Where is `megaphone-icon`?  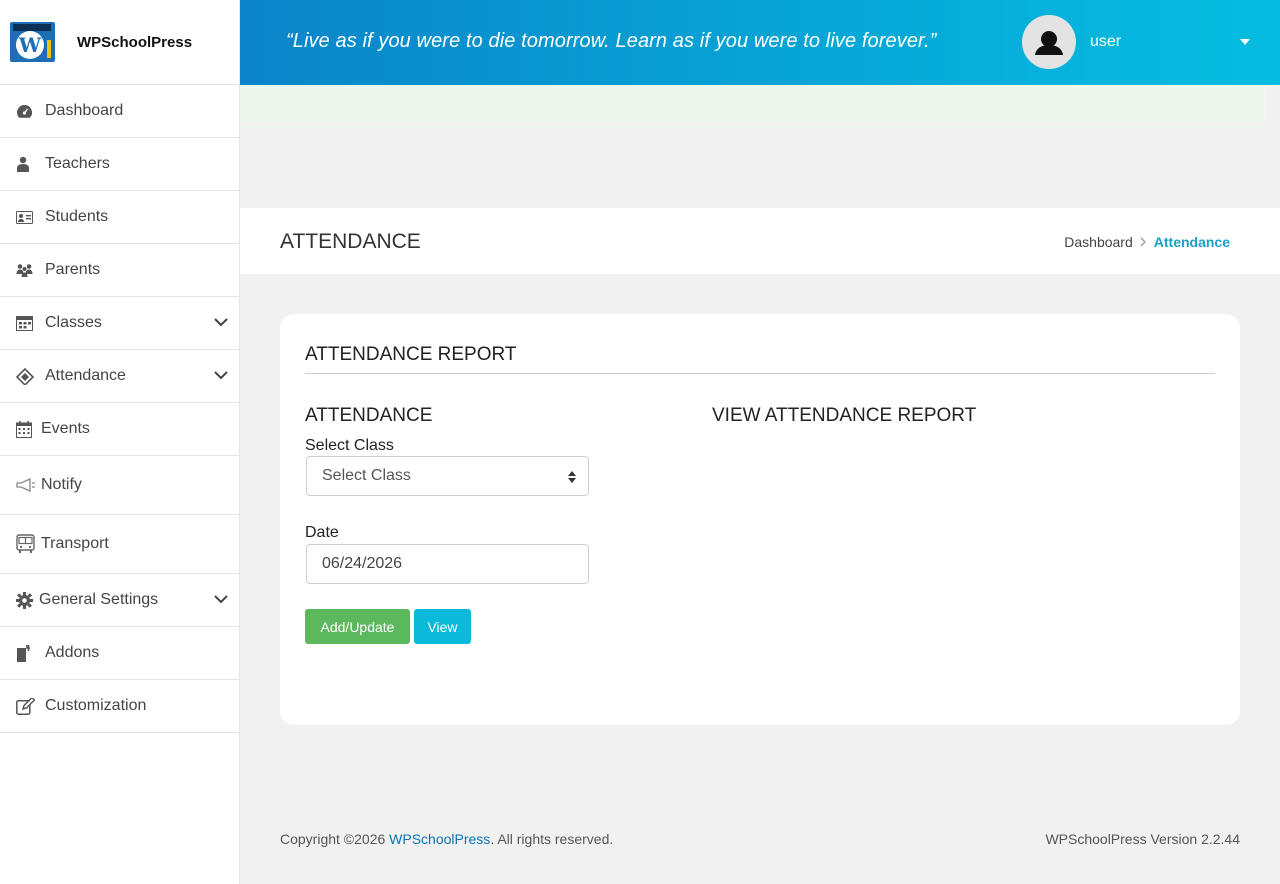
megaphone-icon is located at coordinates (27, 485).